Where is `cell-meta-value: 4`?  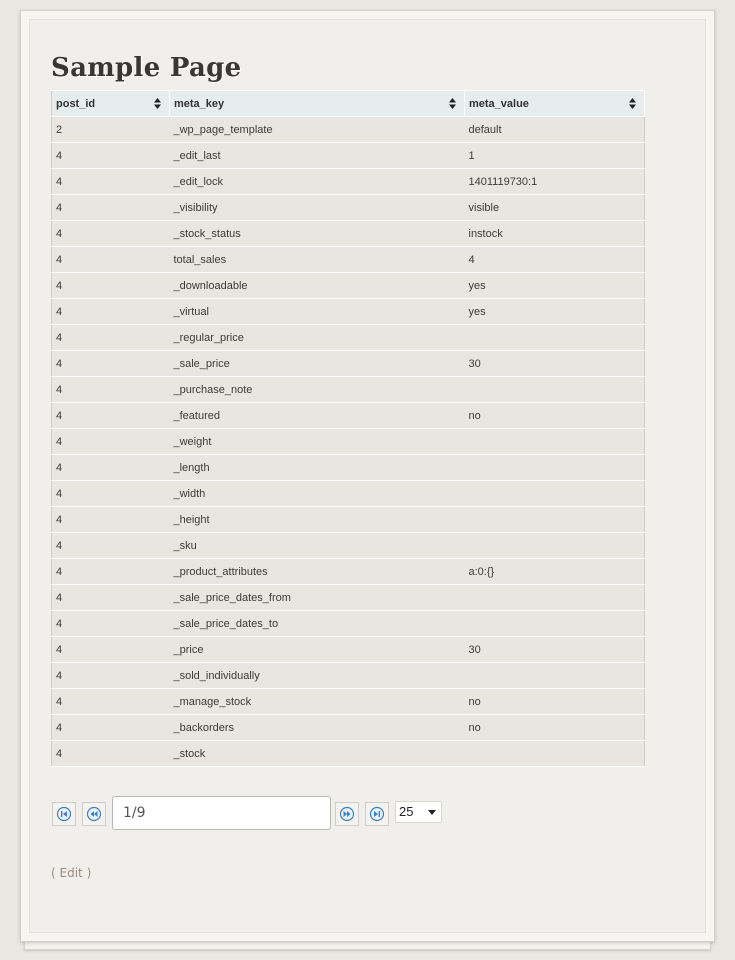 cell-meta-value: 4 is located at coordinates (554, 259).